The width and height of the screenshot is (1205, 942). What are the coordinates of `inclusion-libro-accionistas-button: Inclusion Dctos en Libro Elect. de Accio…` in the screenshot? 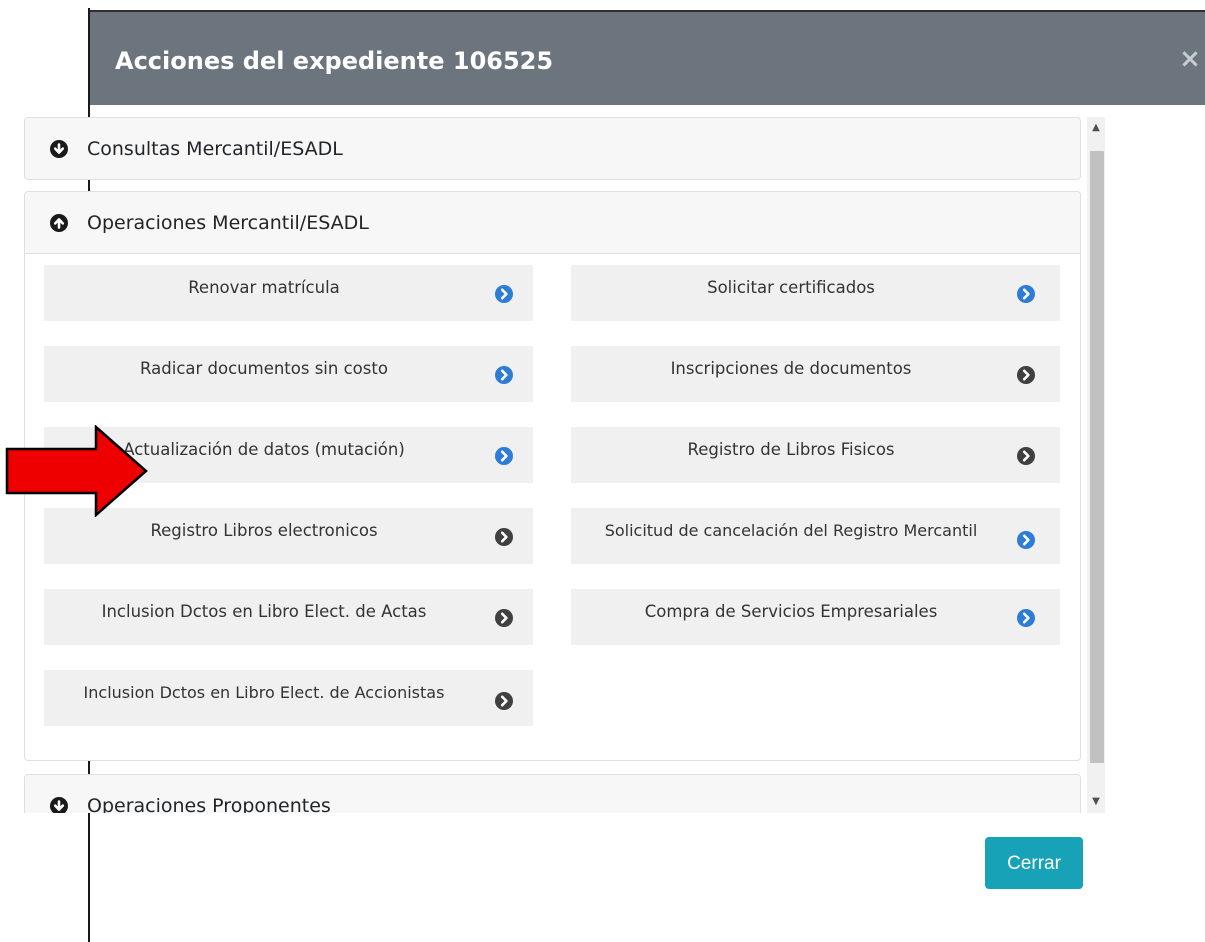 It's located at (288, 698).